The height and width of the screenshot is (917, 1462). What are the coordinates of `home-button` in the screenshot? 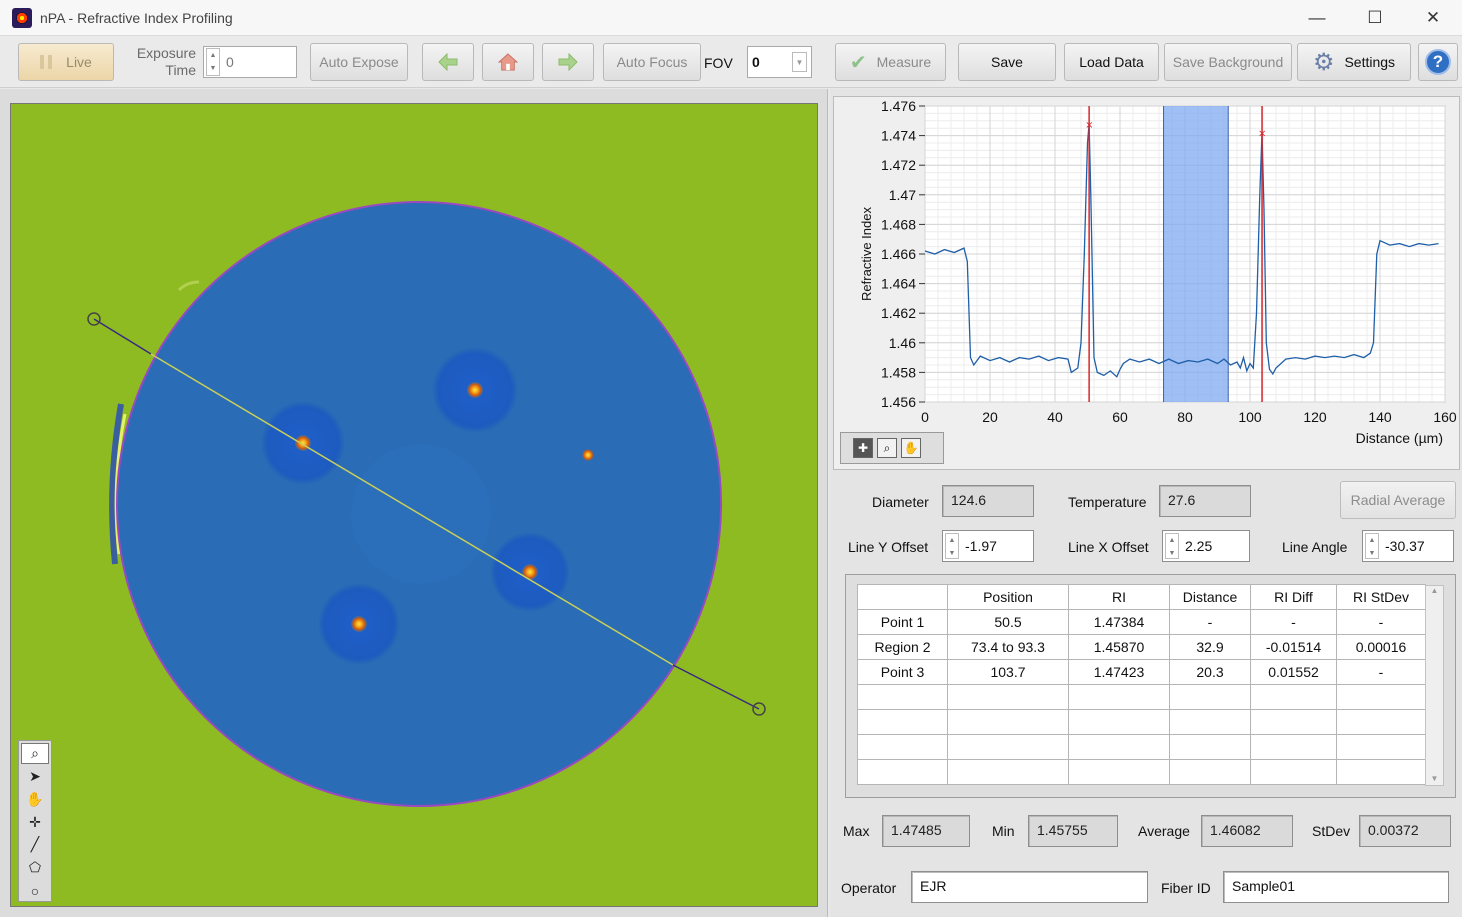 It's located at (508, 62).